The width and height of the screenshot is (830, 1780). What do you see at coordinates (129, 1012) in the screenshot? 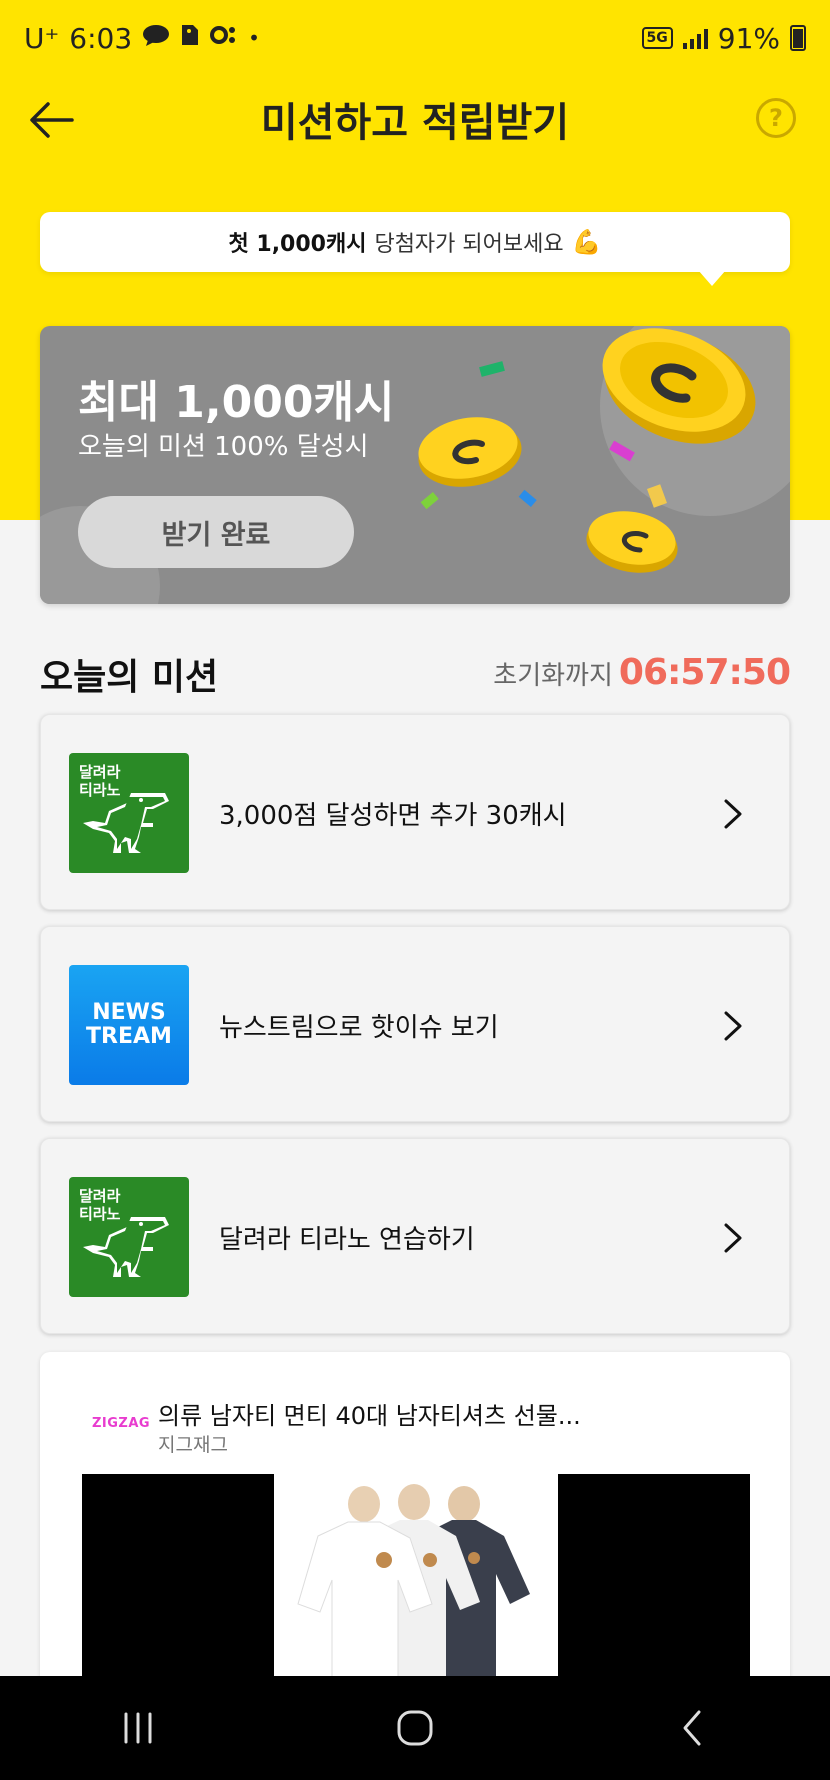
I see `thumb-line1: NEWS` at bounding box center [129, 1012].